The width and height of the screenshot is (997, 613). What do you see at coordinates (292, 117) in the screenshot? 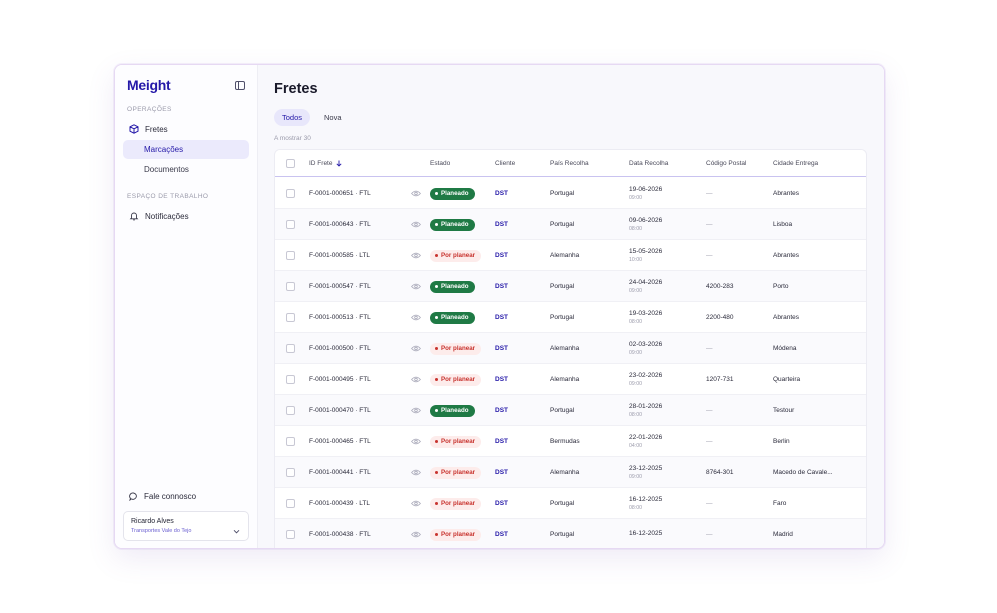
I see `tab-todos: Todos` at bounding box center [292, 117].